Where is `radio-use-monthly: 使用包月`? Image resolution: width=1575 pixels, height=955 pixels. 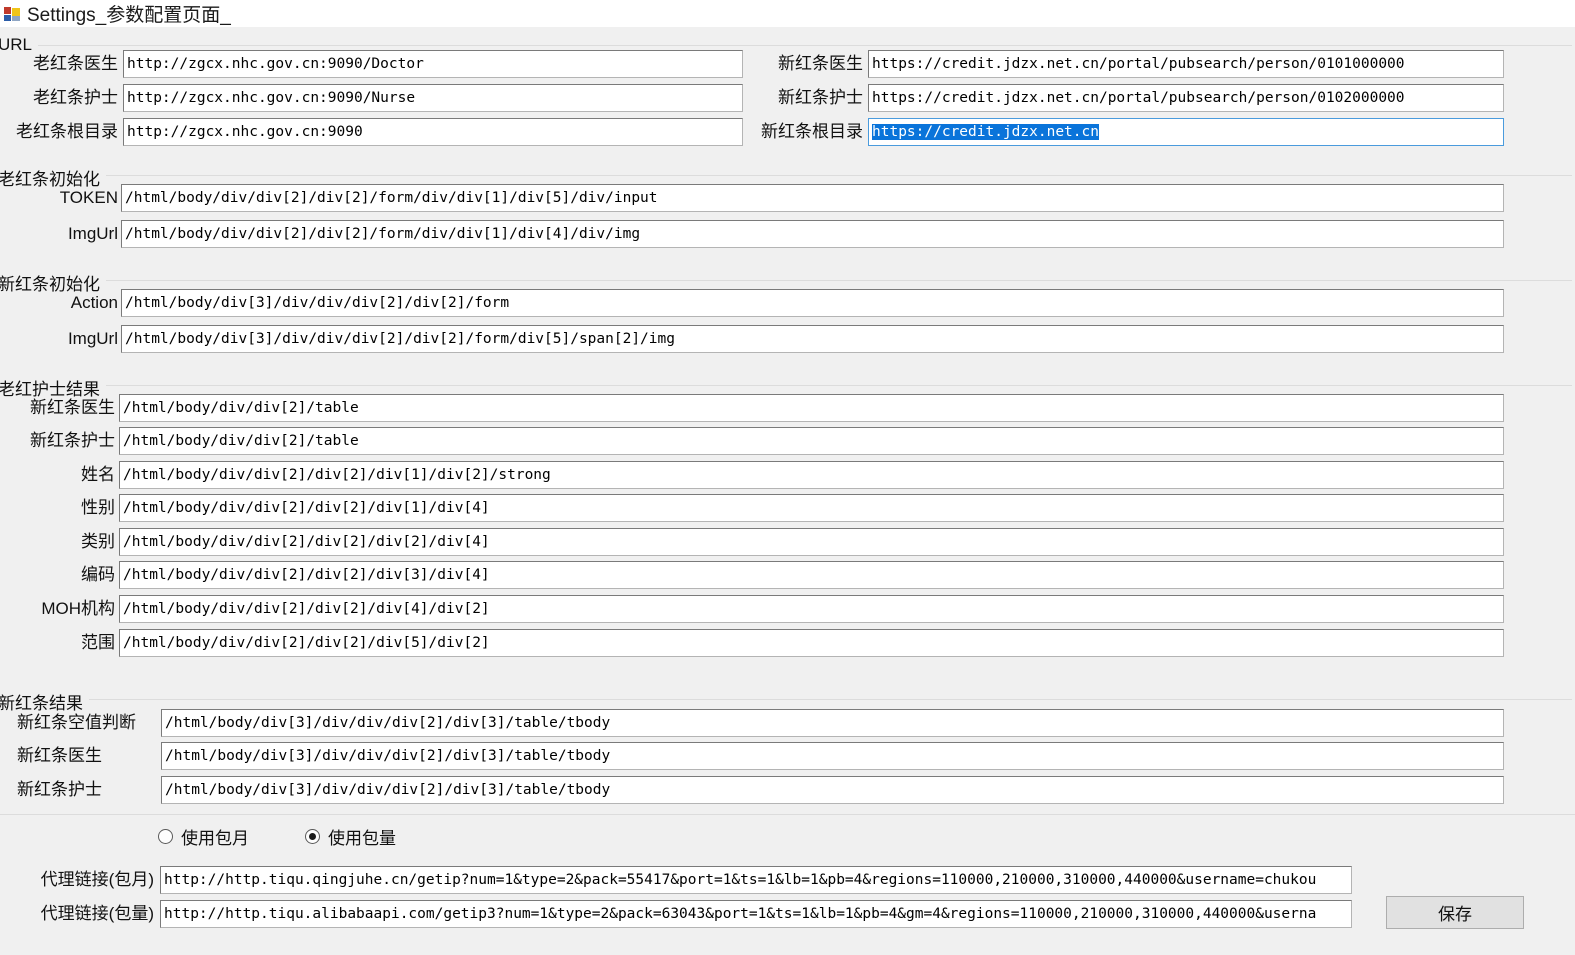 radio-use-monthly: 使用包月 is located at coordinates (203, 836).